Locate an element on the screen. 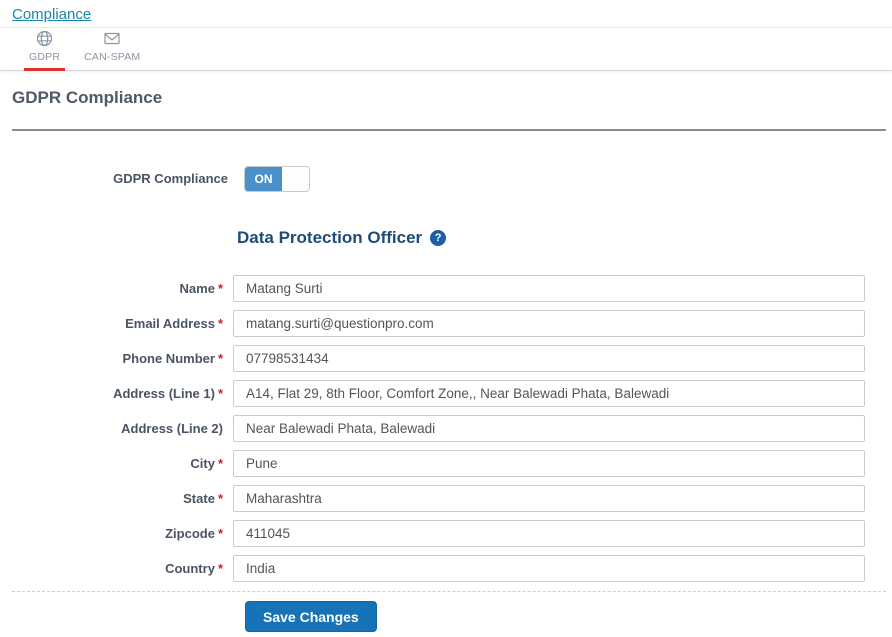  input-name is located at coordinates (549, 288).